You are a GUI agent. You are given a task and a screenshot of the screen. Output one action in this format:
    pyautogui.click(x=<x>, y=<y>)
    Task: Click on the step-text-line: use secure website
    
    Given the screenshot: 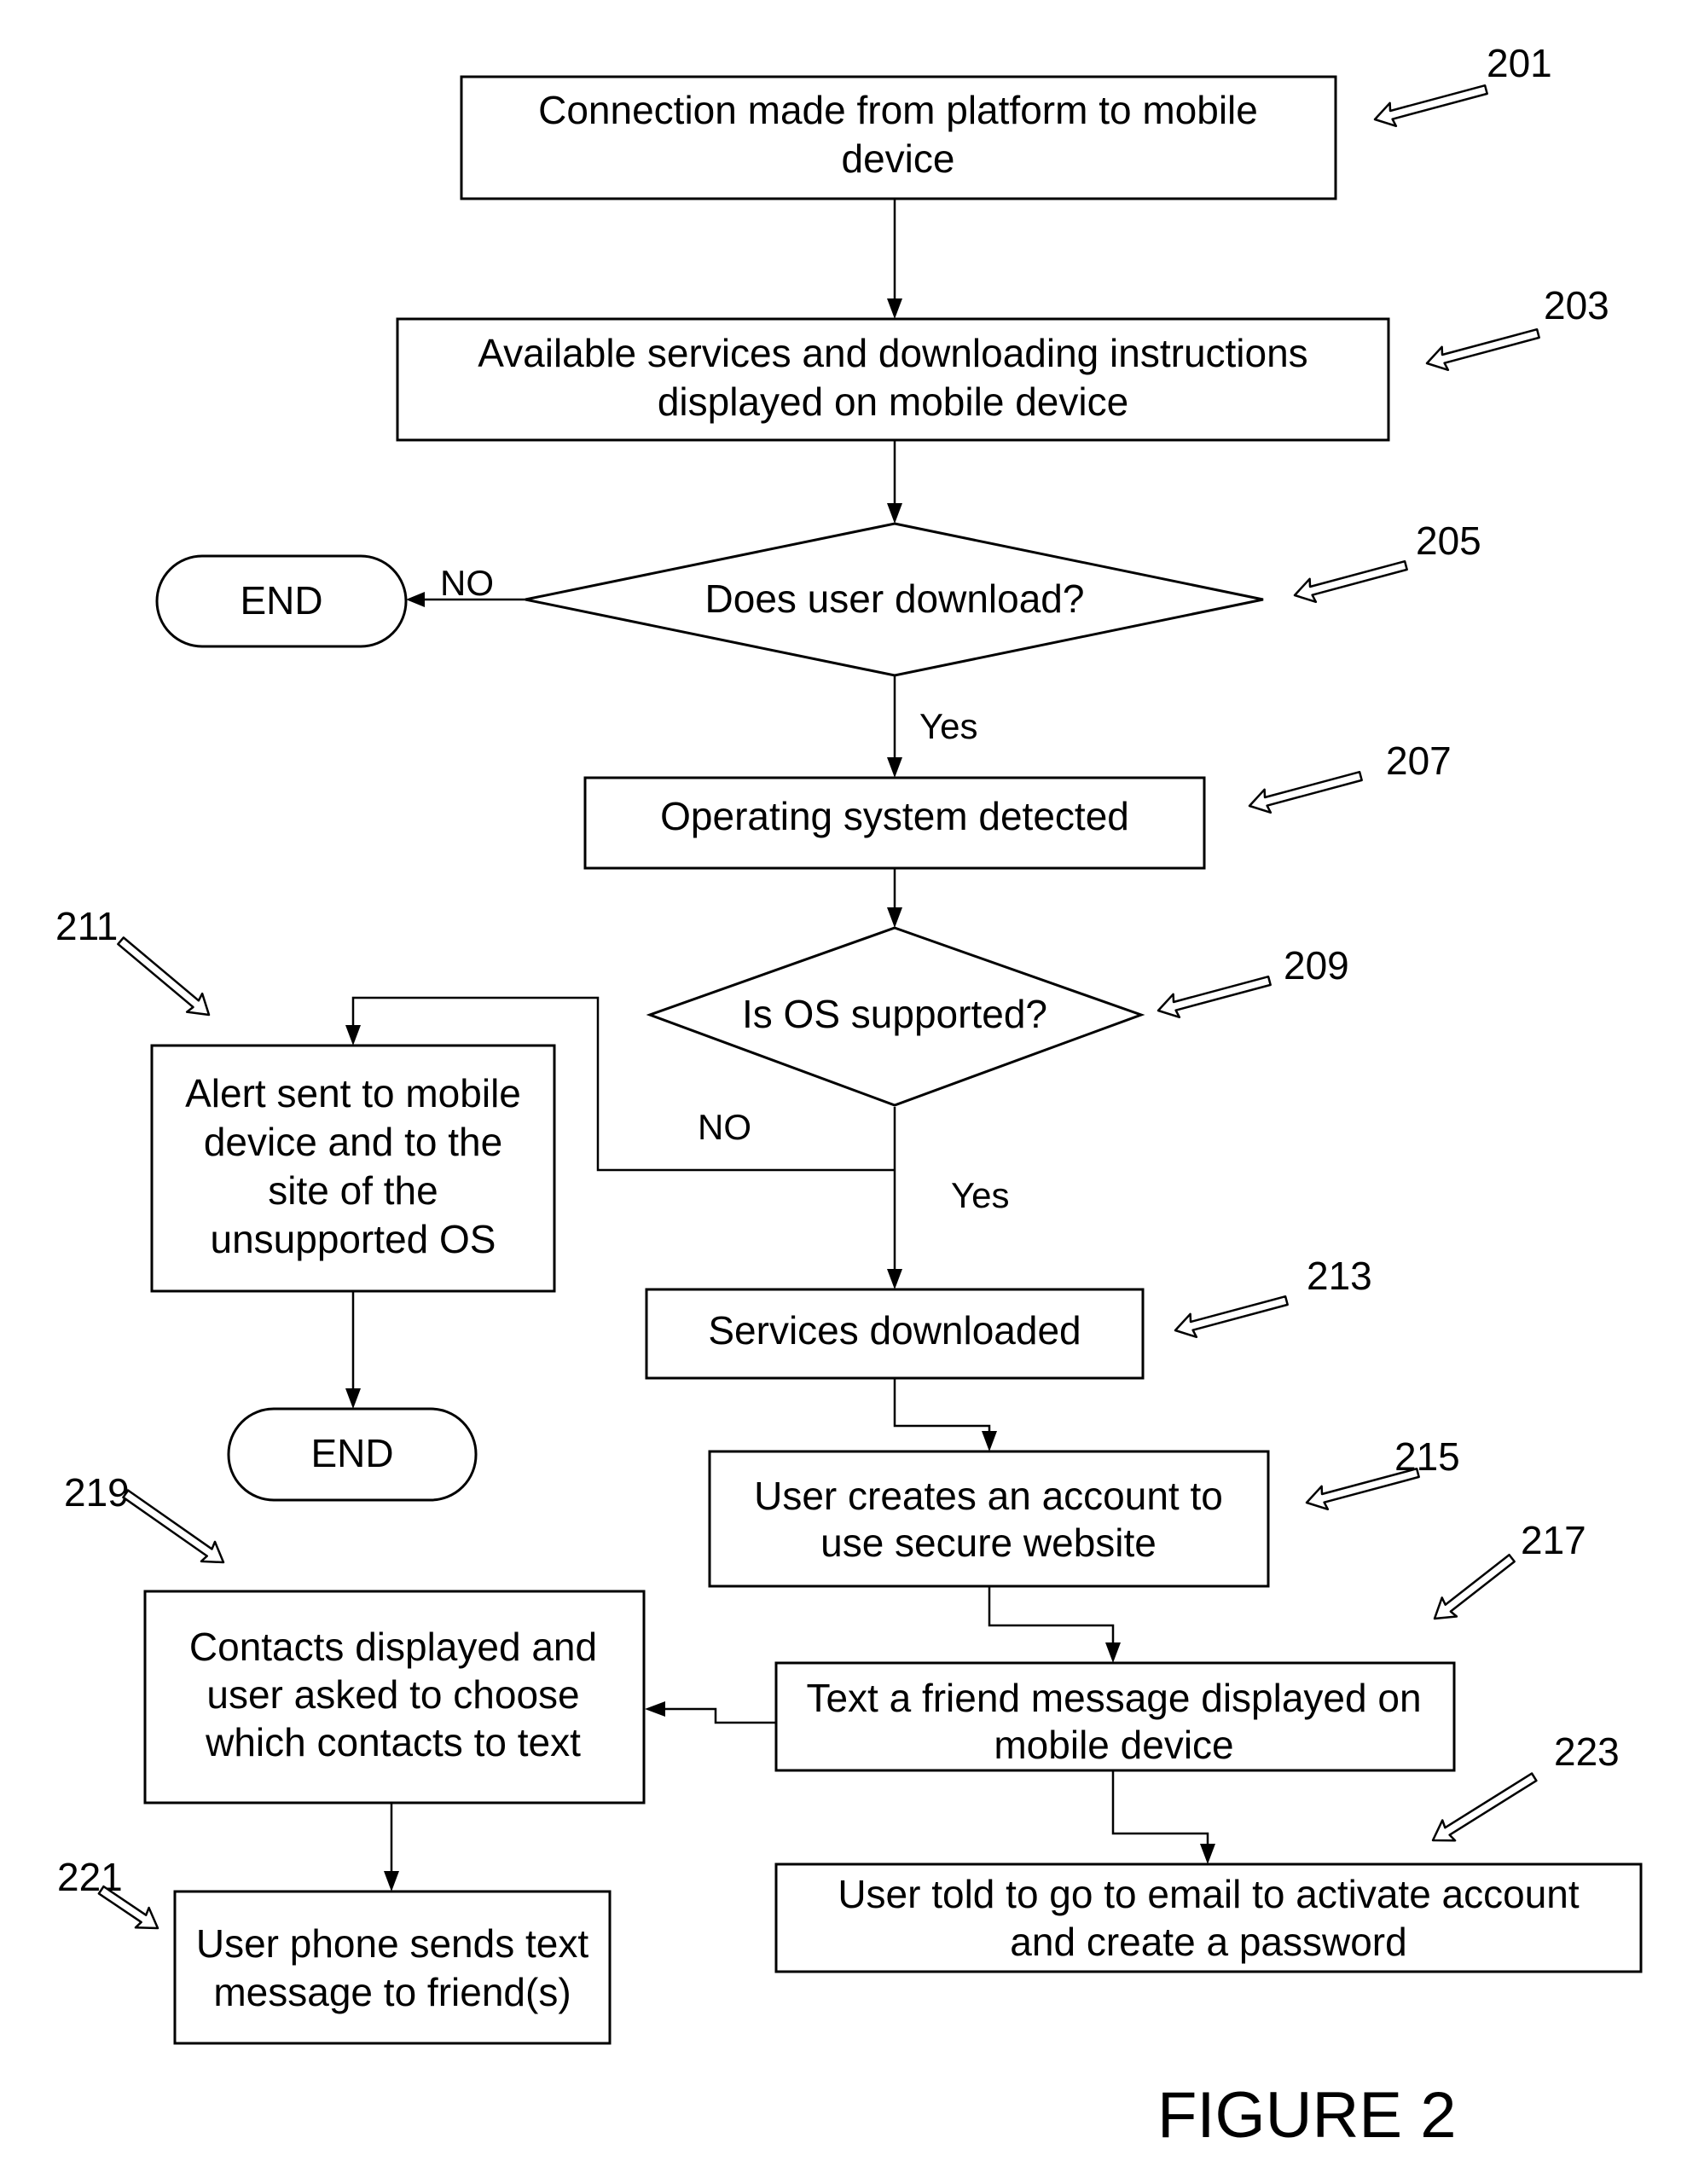 What is the action you would take?
    pyautogui.click(x=989, y=1543)
    